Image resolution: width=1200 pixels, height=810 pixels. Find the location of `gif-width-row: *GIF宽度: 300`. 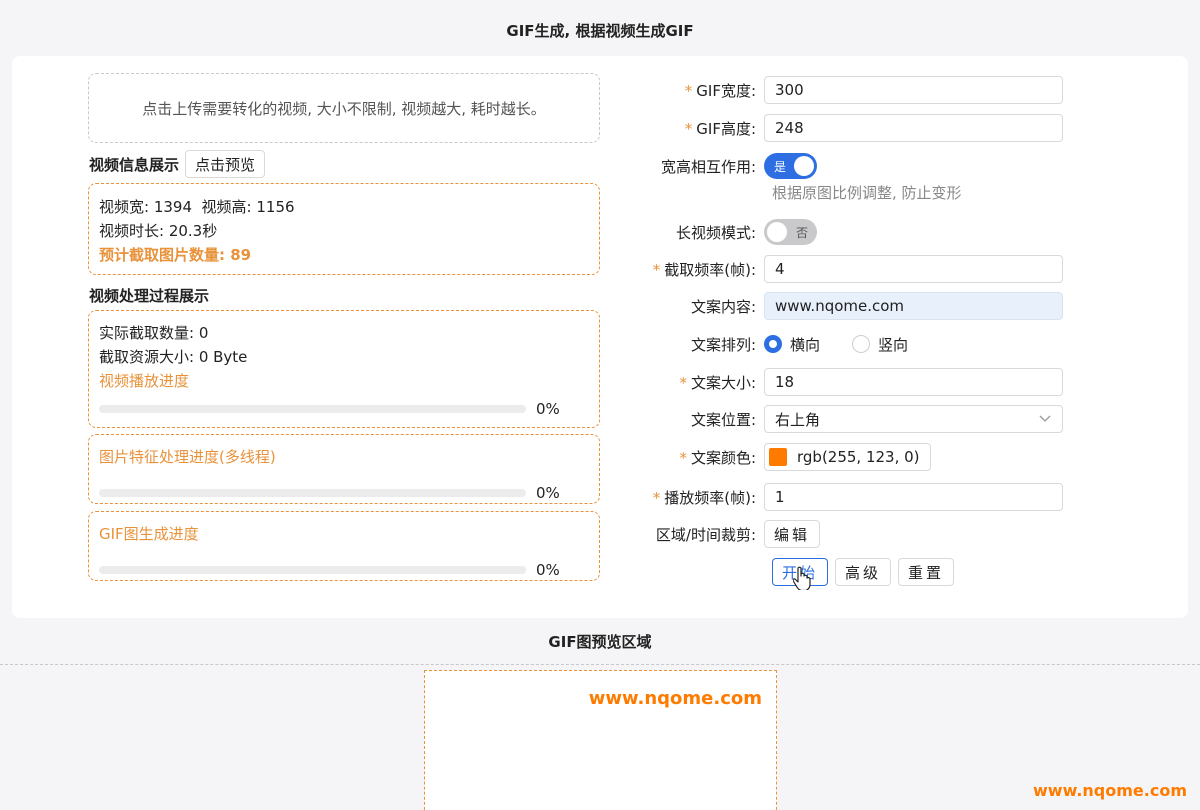

gif-width-row: *GIF宽度: 300 is located at coordinates (831, 90).